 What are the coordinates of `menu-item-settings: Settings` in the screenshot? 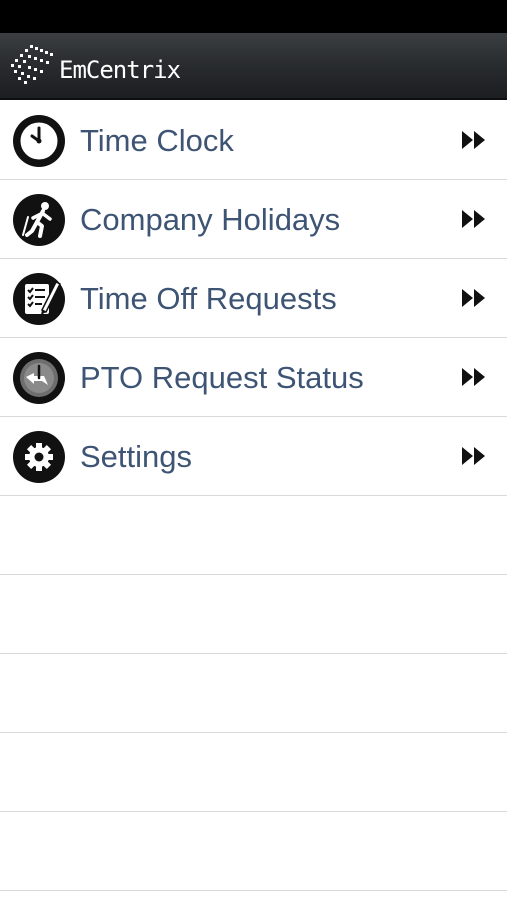 It's located at (253, 456).